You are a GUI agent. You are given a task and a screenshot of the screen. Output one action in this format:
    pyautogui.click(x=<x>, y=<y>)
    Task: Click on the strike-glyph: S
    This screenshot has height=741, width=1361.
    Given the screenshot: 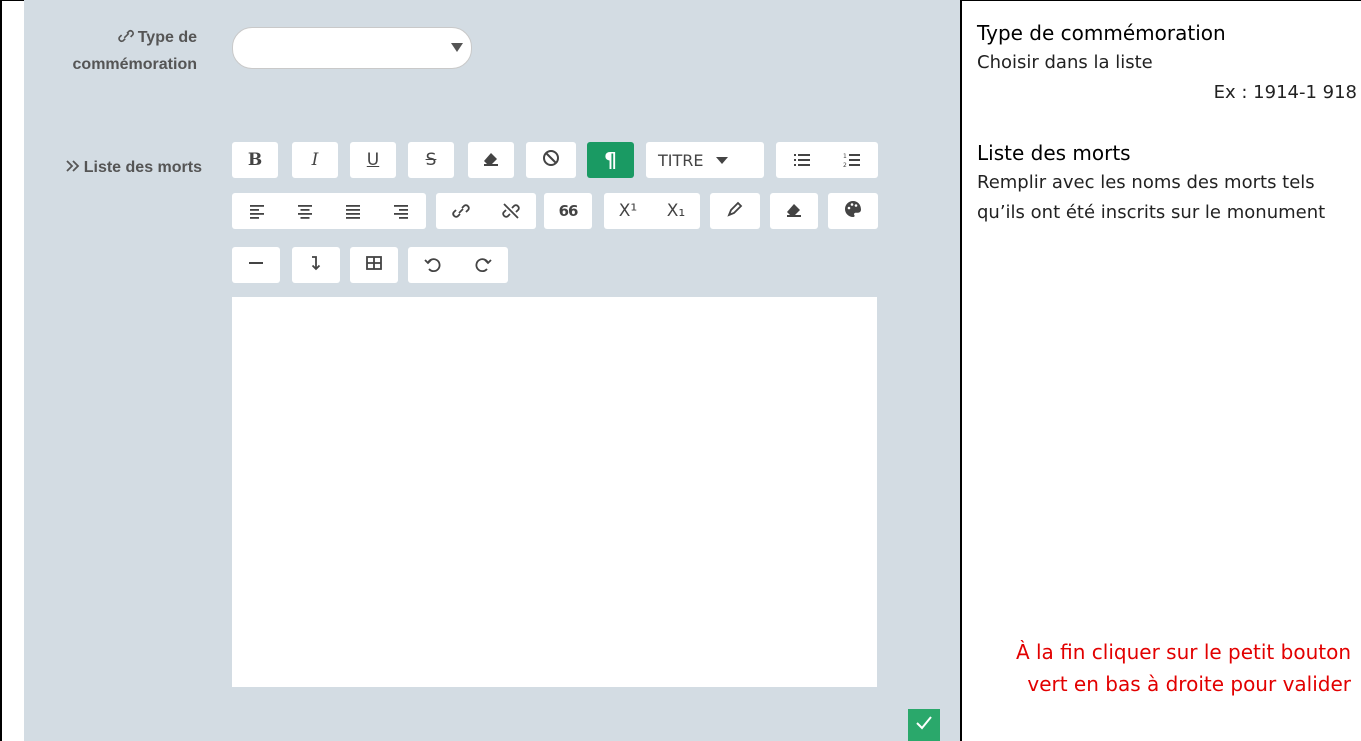 What is the action you would take?
    pyautogui.click(x=431, y=160)
    